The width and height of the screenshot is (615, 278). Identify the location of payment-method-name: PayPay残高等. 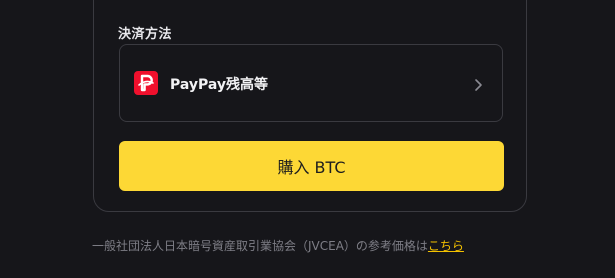
(219, 85).